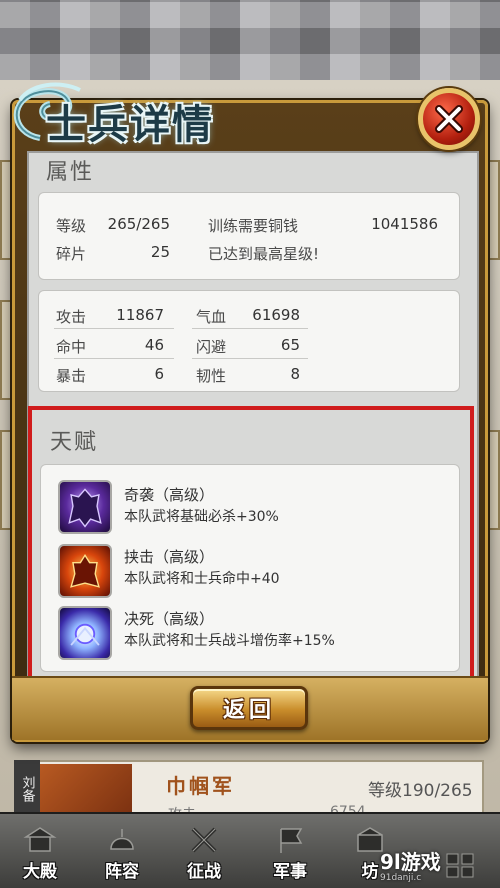  Describe the element at coordinates (201, 517) in the screenshot. I see `talent-desc: 本队武将基础必杀+30%` at that location.